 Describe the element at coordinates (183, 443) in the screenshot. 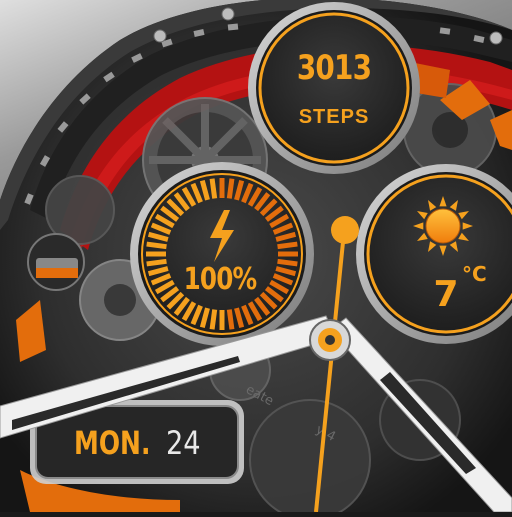

I see `date-day: 24` at that location.